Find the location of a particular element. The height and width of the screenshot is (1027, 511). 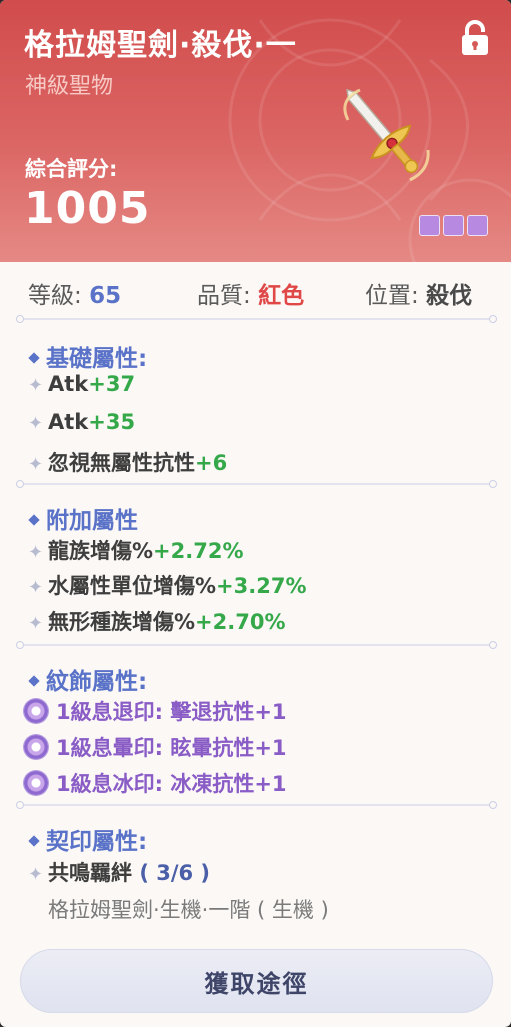

pattern-attributes-title: 紋飾屬性: is located at coordinates (87, 679).